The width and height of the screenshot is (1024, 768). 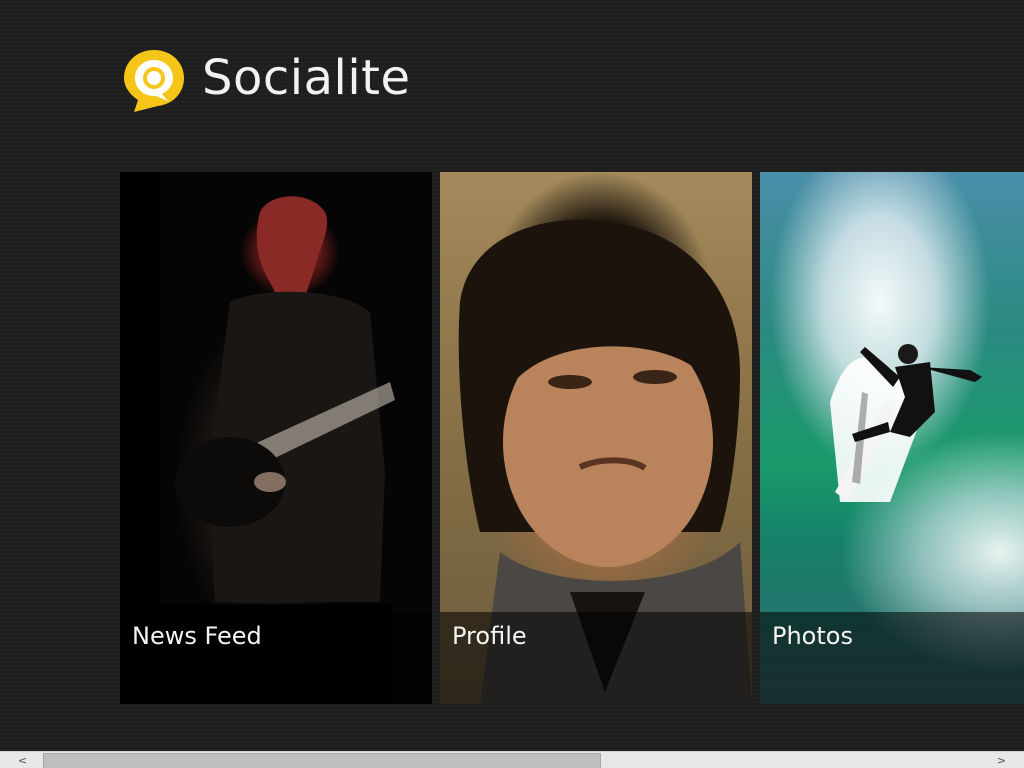 I want to click on speech-bubble-icon, so click(x=154, y=81).